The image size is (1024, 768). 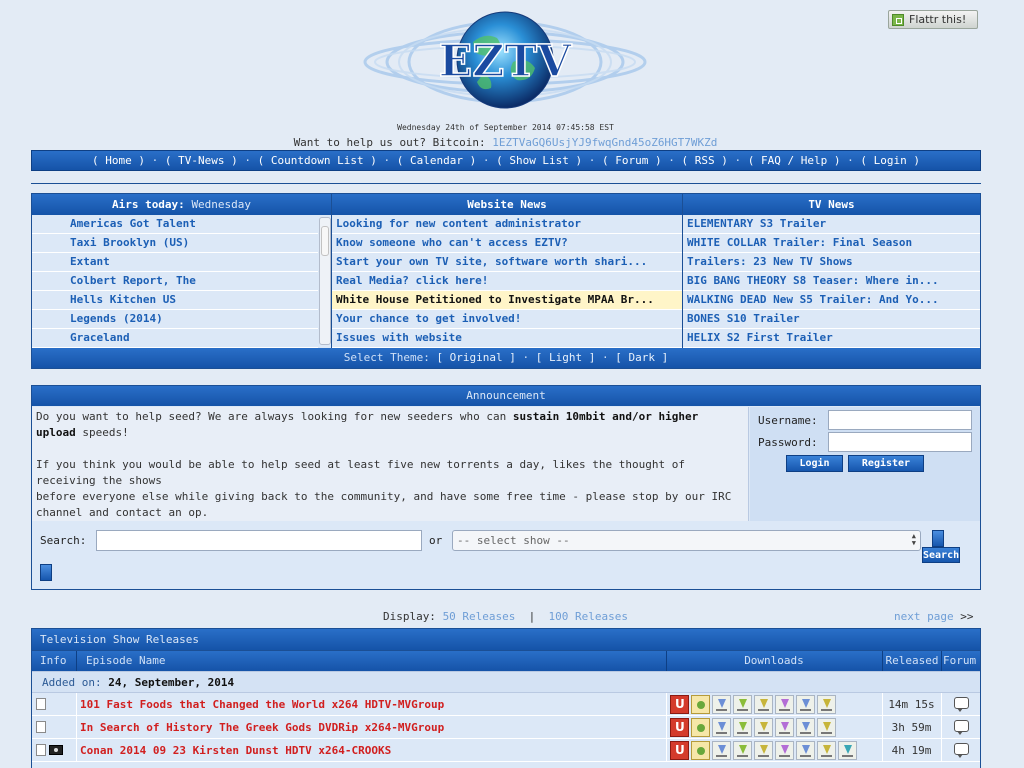 I want to click on nav-rss: ( RSS ), so click(x=705, y=160).